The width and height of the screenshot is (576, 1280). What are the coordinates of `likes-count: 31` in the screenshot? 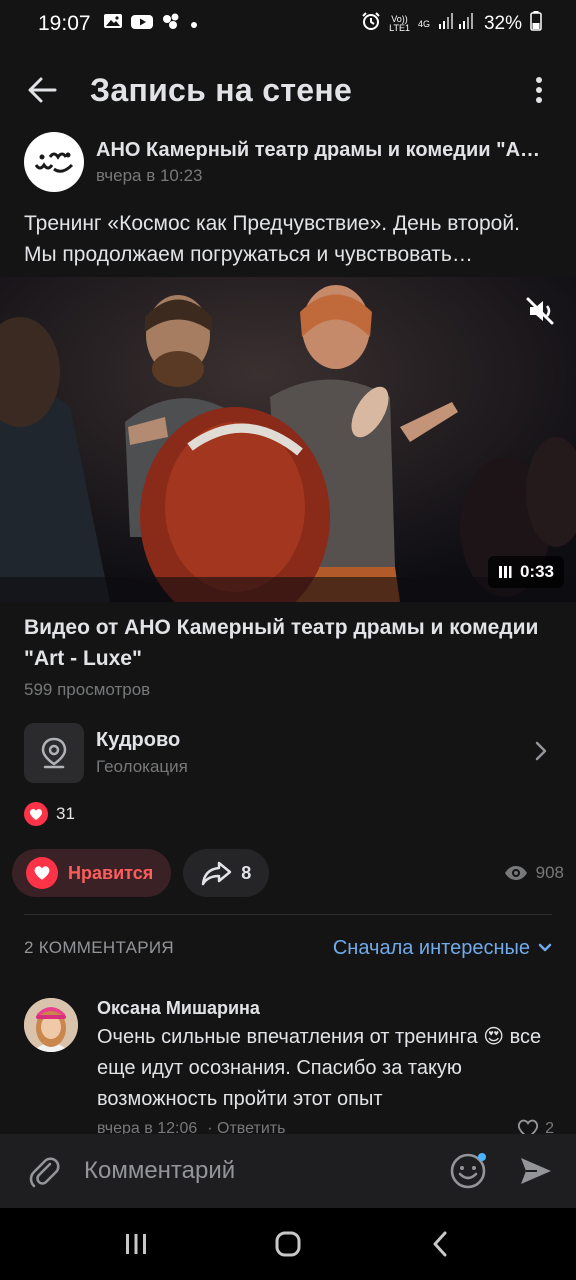 It's located at (65, 813).